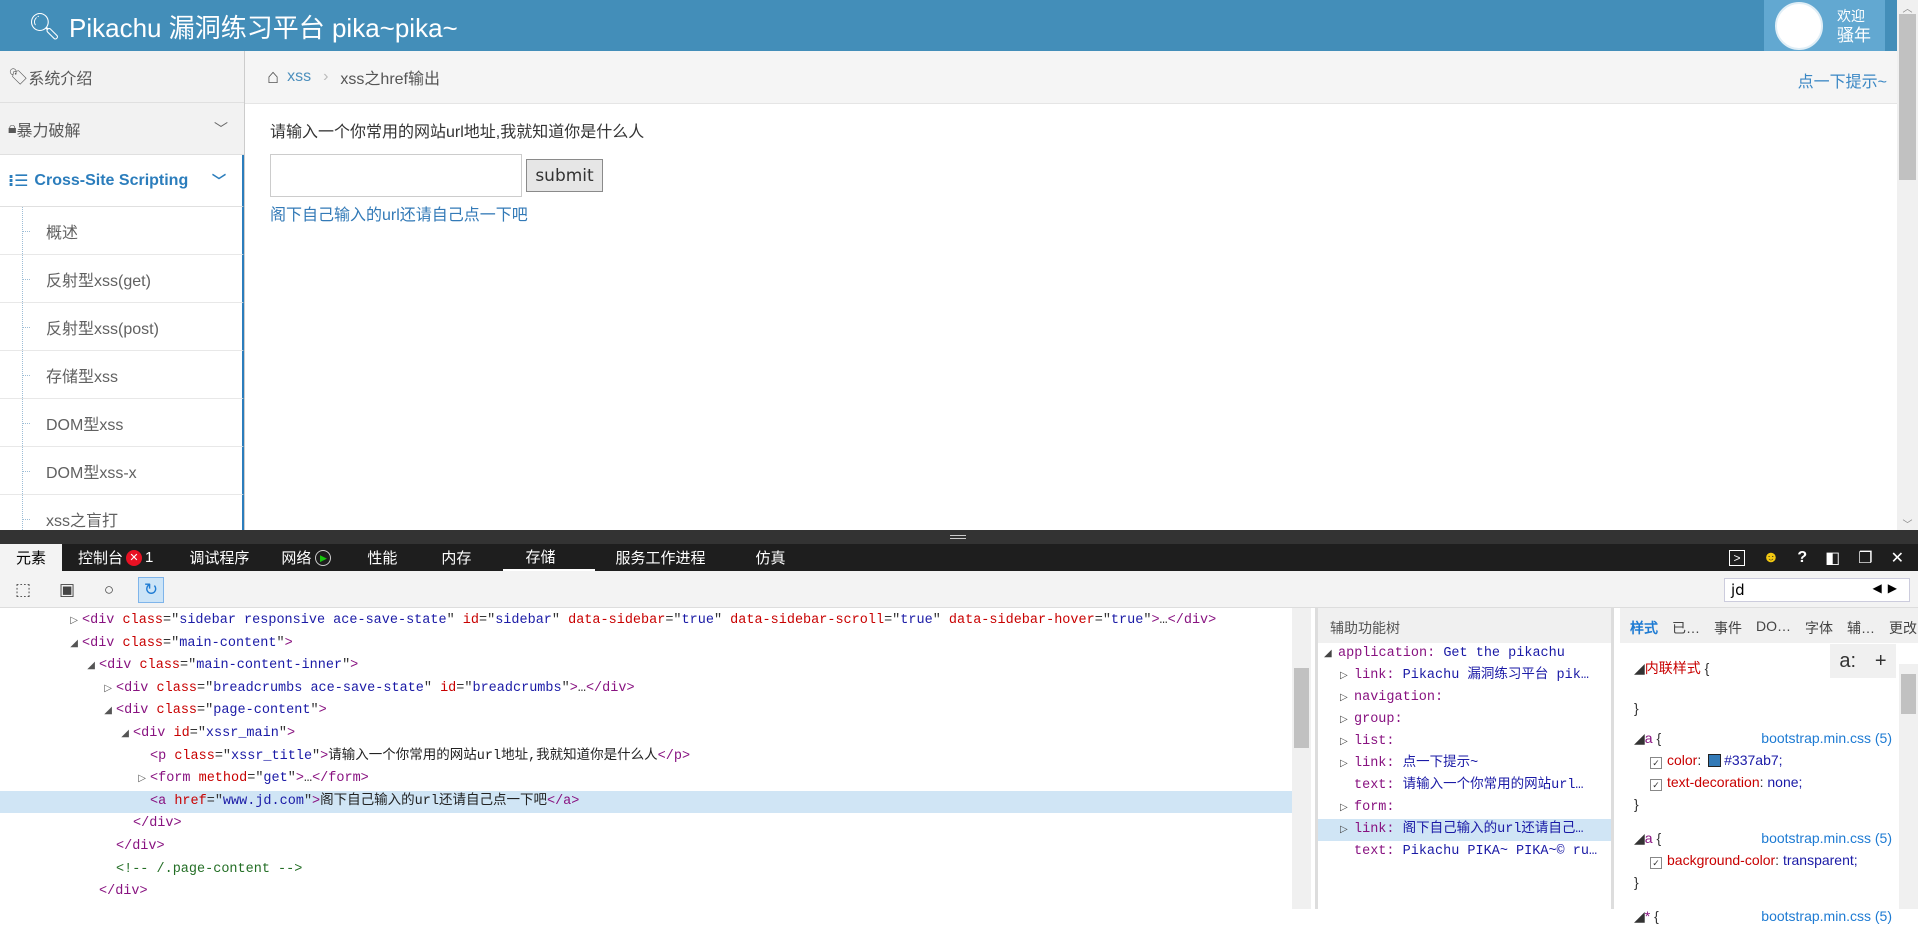 Image resolution: width=1918 pixels, height=925 pixels. What do you see at coordinates (1771, 558) in the screenshot?
I see `feedback-smiley-icon: ☻` at bounding box center [1771, 558].